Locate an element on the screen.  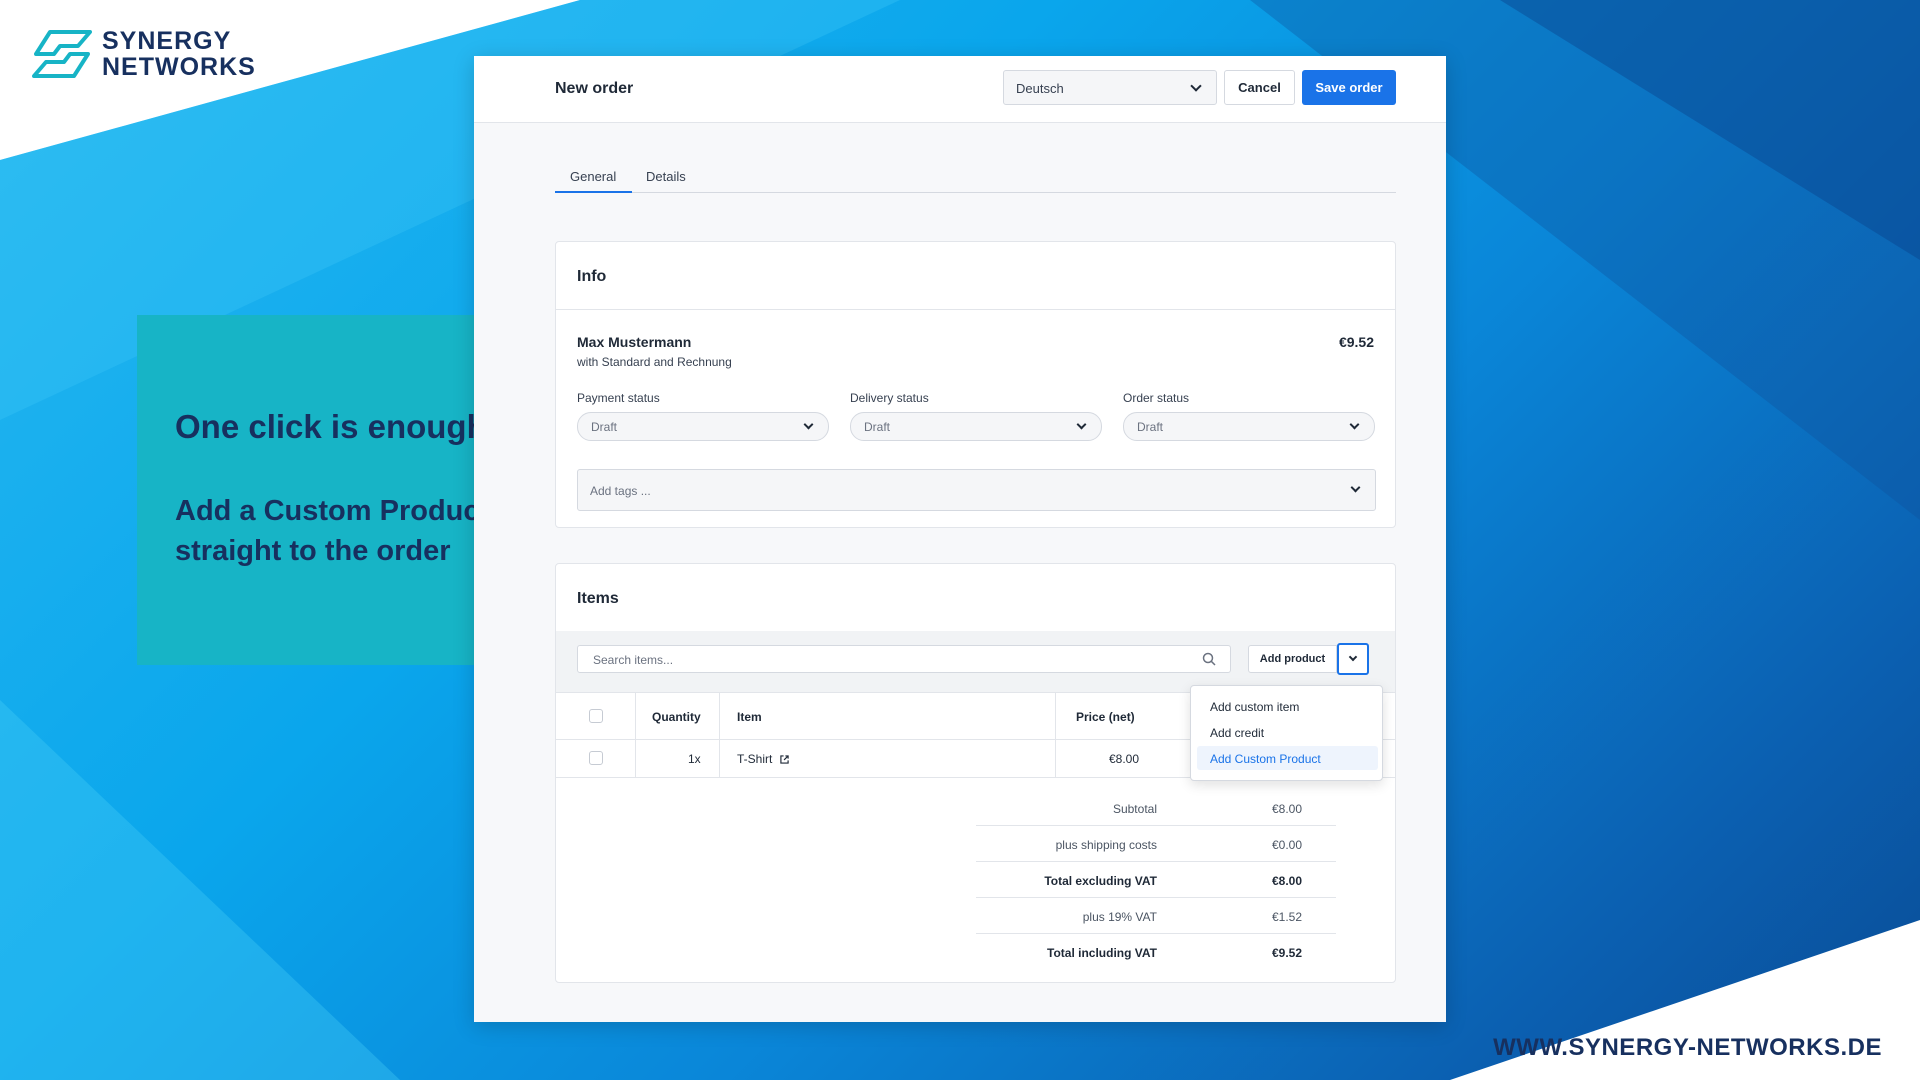
brand-logo: SYNERGY NETWORKS is located at coordinates (144, 54).